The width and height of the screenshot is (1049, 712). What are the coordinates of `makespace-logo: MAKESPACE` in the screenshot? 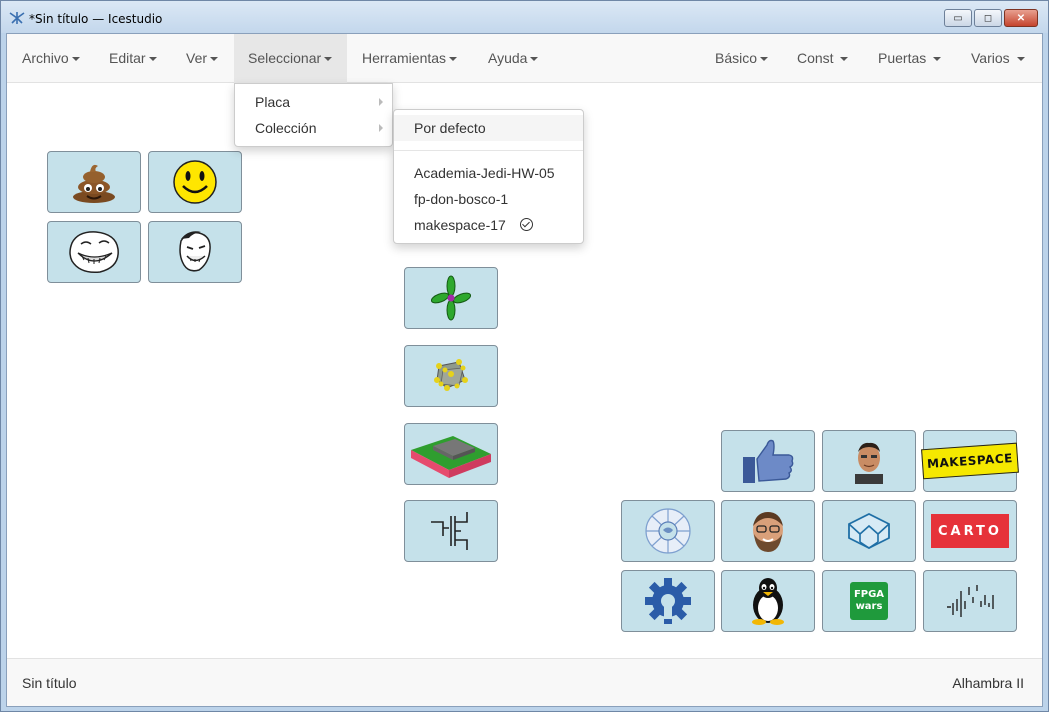 It's located at (970, 461).